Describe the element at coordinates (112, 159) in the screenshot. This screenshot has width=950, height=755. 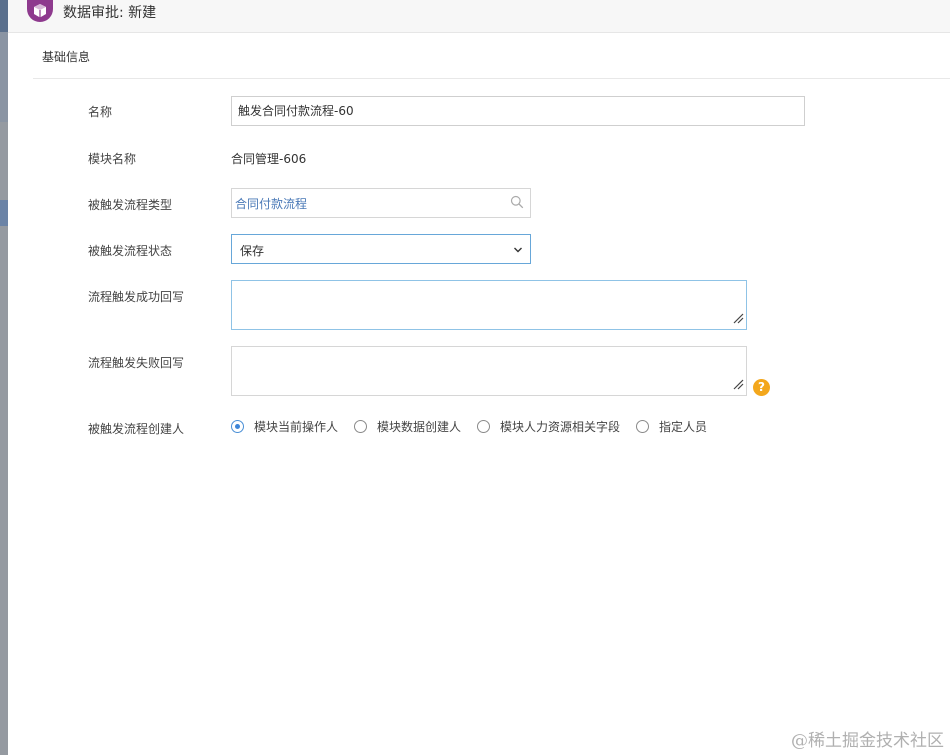
I see `module-name-label: 模块名称` at that location.